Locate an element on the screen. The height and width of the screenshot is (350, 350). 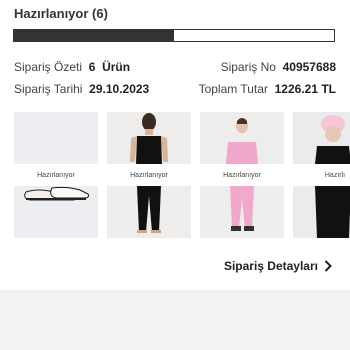
order-details-label: Sipariş Detayları is located at coordinates (270, 266).